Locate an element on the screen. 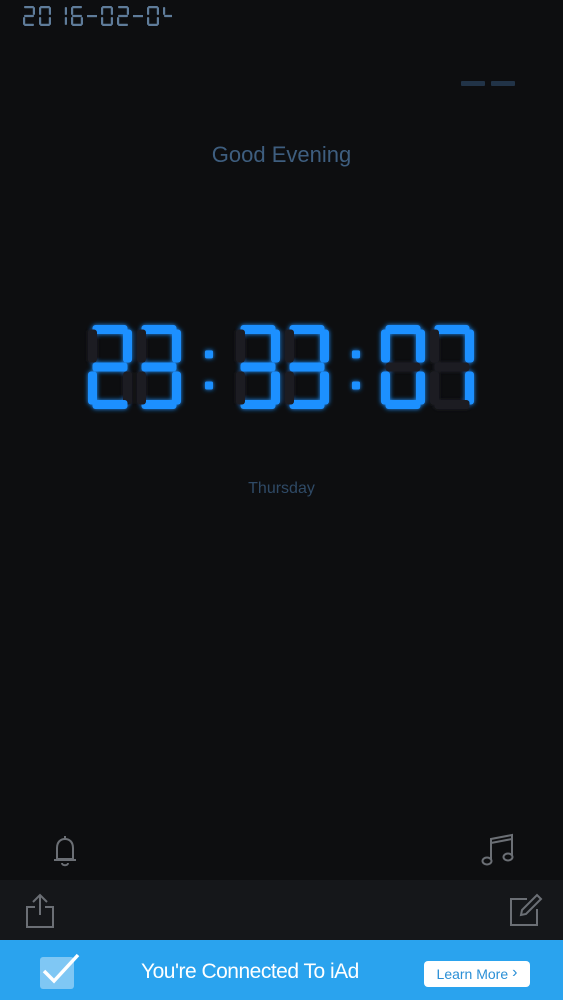 The image size is (563, 1000). greeting-text: Good Evening is located at coordinates (281, 154).